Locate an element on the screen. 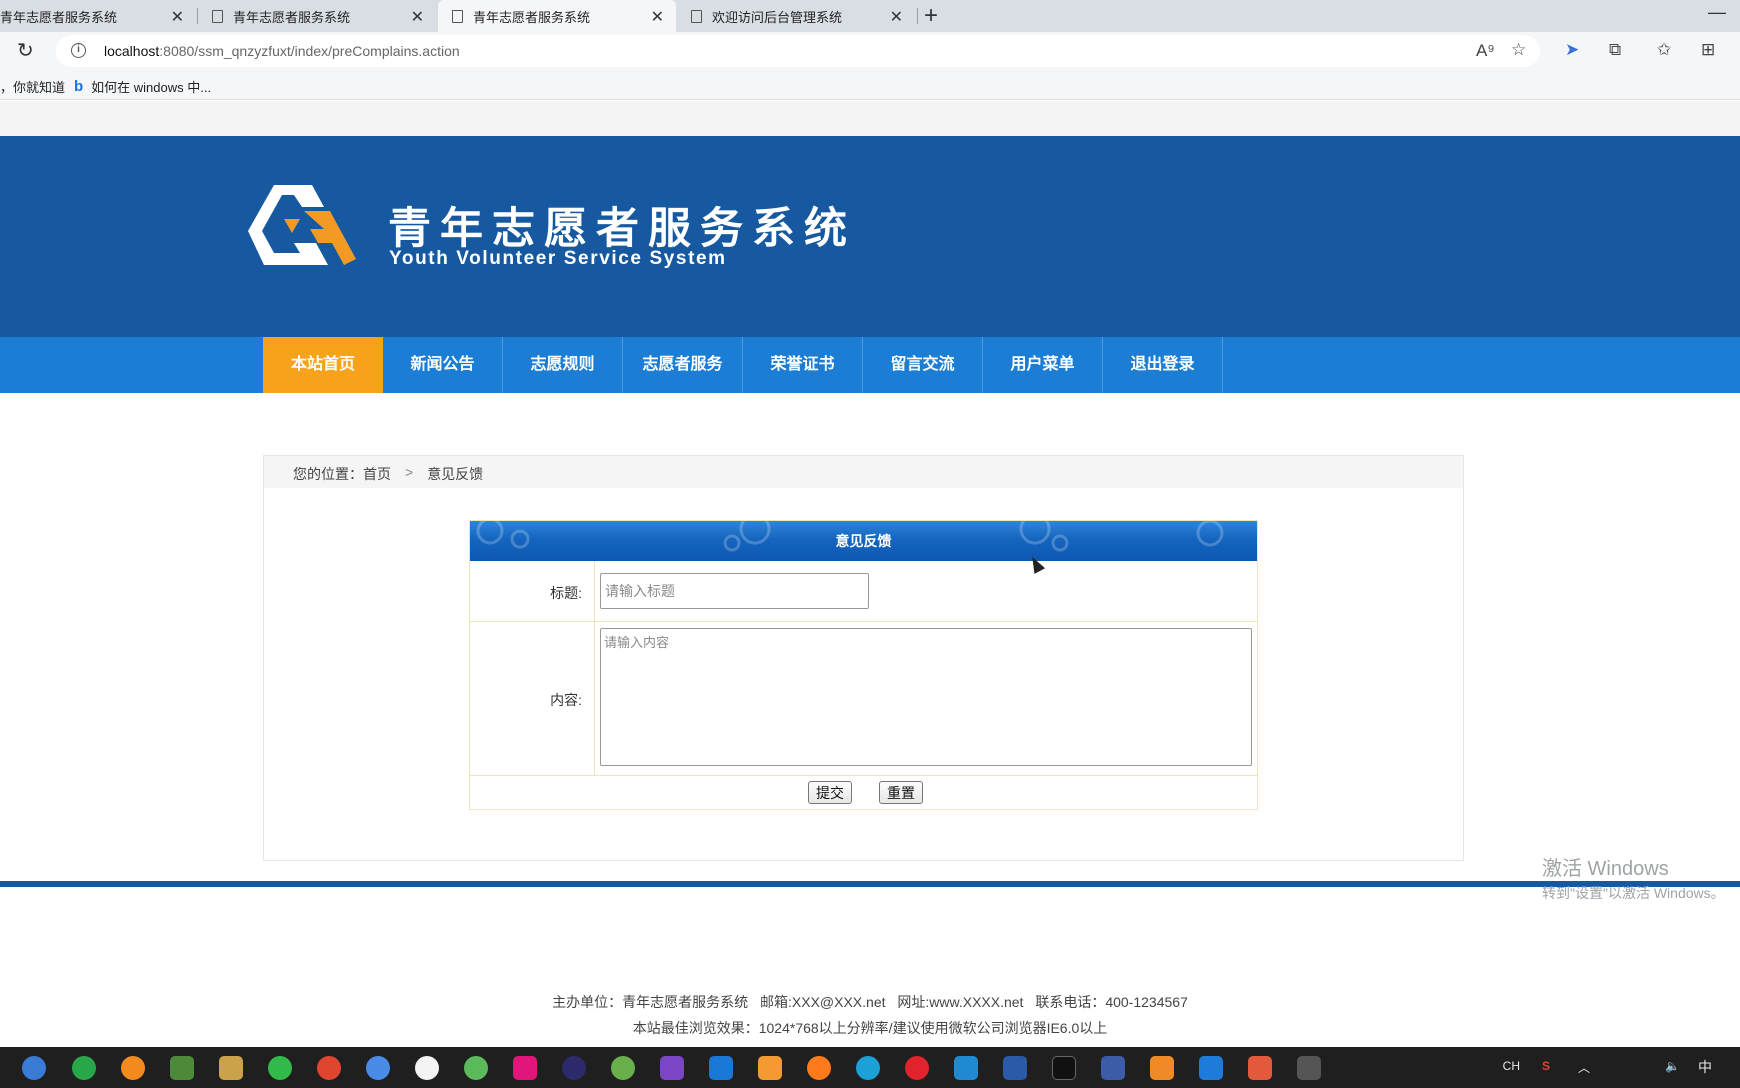  read-aloud-icon: A⁹ is located at coordinates (1485, 51).